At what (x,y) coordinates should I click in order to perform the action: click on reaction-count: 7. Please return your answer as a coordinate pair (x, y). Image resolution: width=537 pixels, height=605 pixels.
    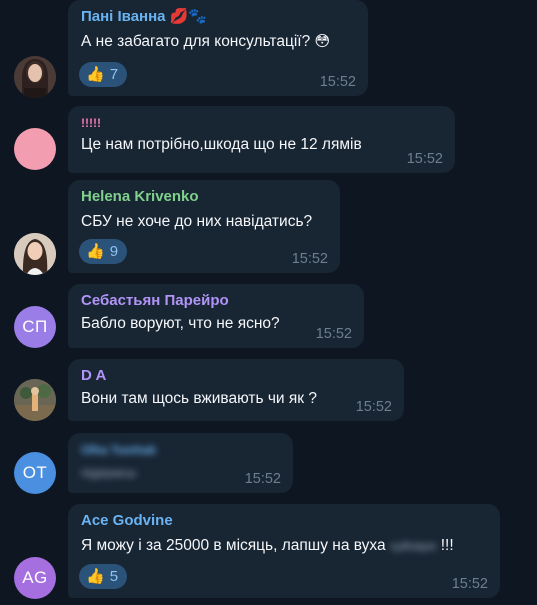
    Looking at the image, I should click on (114, 74).